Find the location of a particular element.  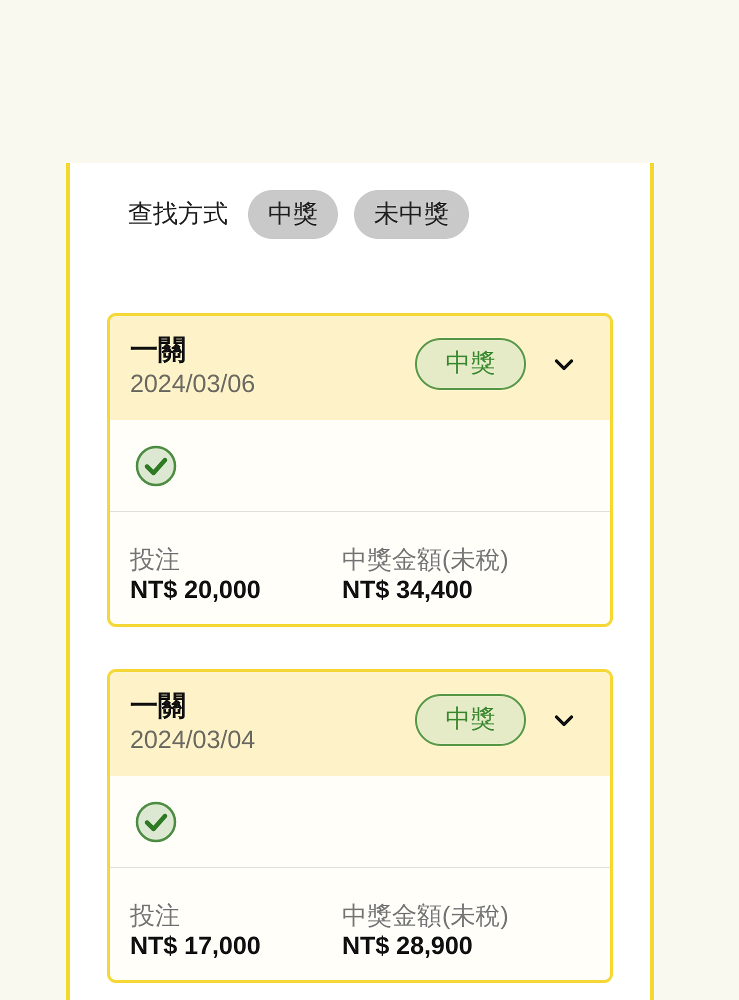

record-date: 2024/03/06 is located at coordinates (193, 384).